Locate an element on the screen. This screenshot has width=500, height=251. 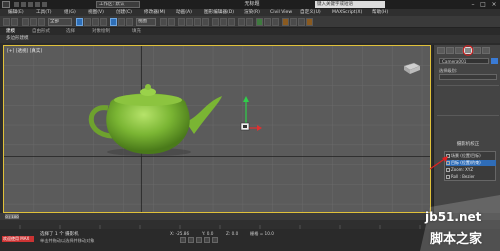
ribbon-toggle-button is located at coordinates (259, 22).